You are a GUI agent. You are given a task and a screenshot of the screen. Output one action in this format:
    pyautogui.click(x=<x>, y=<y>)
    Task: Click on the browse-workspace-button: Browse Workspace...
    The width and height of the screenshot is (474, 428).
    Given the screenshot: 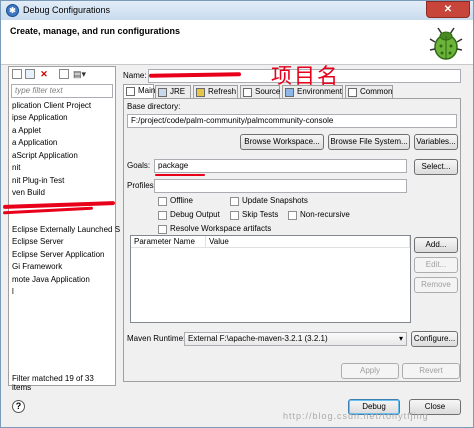 What is the action you would take?
    pyautogui.click(x=282, y=142)
    